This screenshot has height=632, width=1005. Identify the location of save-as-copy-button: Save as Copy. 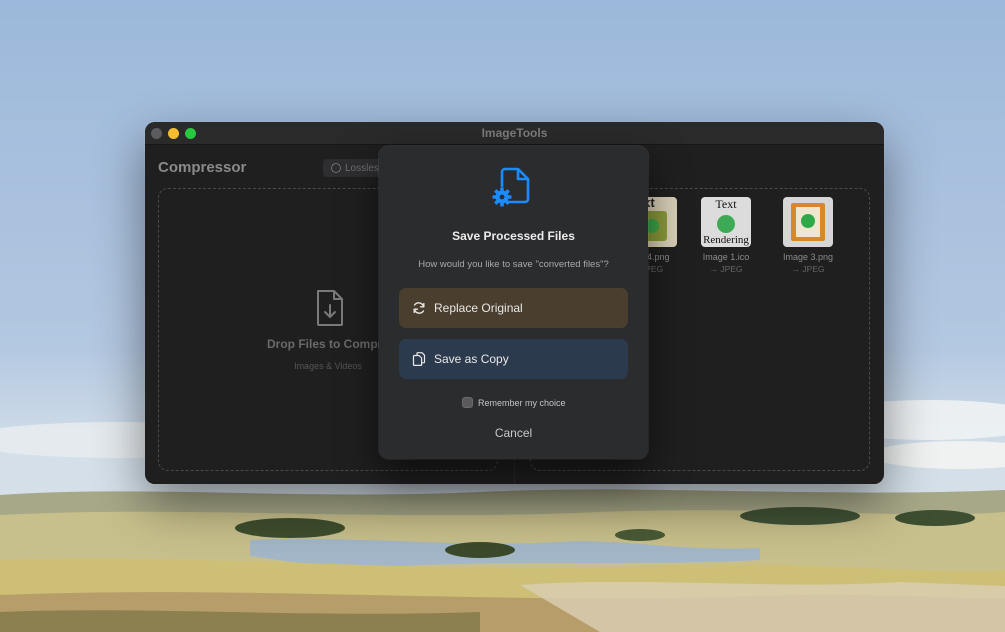
(513, 359).